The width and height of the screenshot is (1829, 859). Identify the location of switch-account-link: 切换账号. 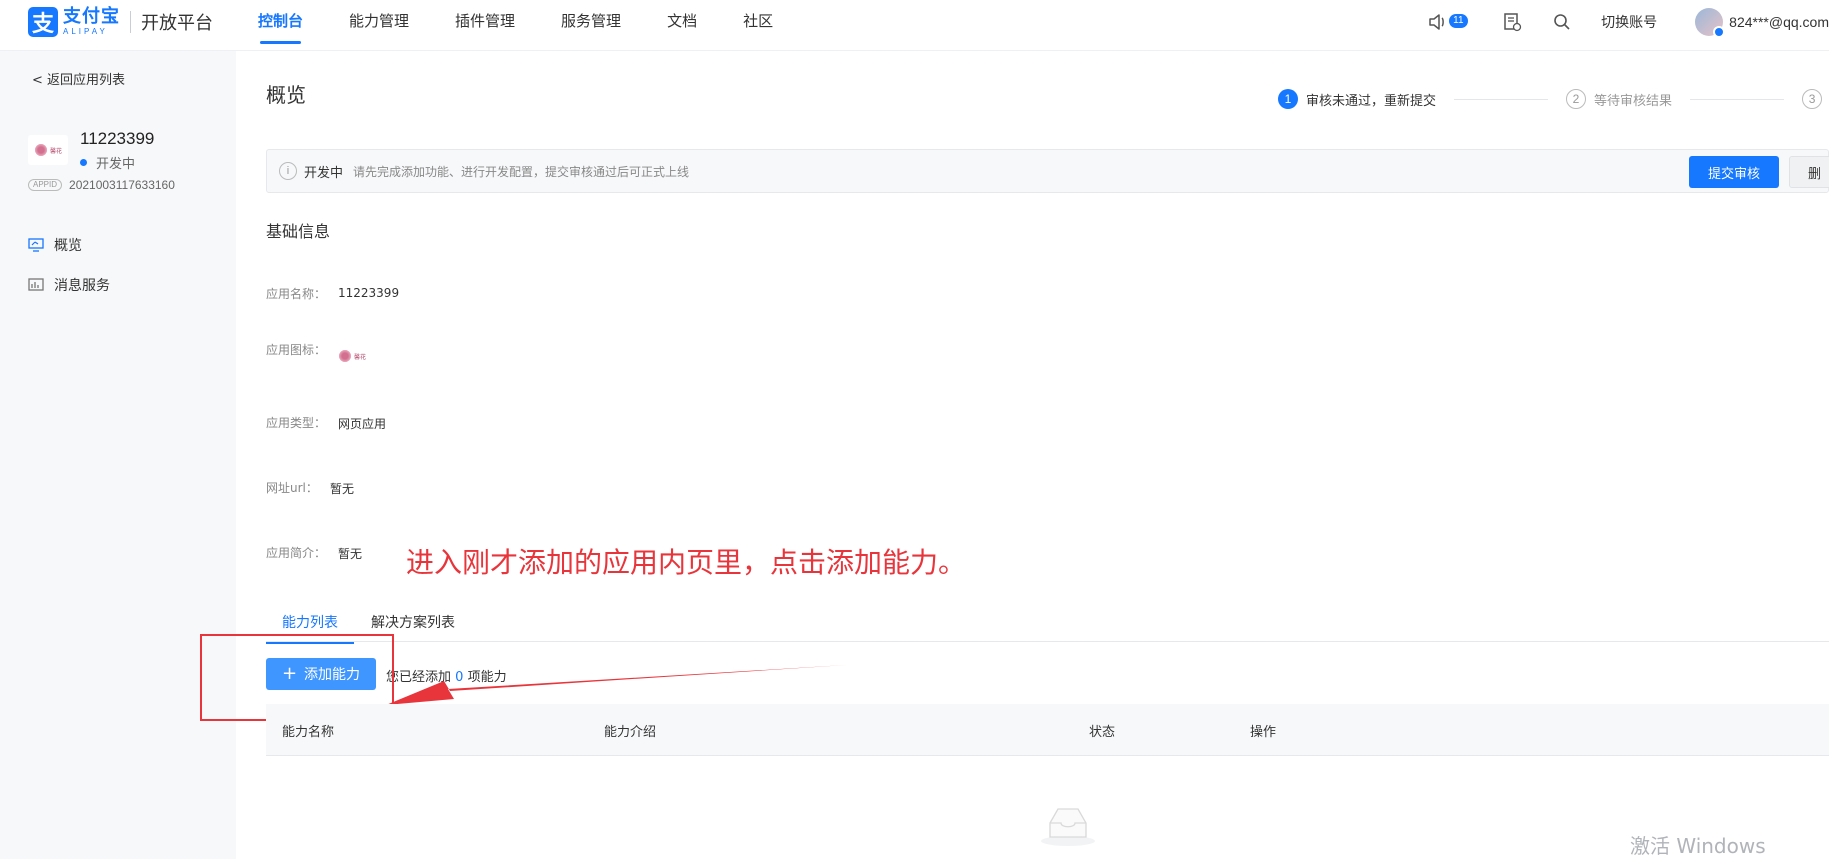
(1629, 22).